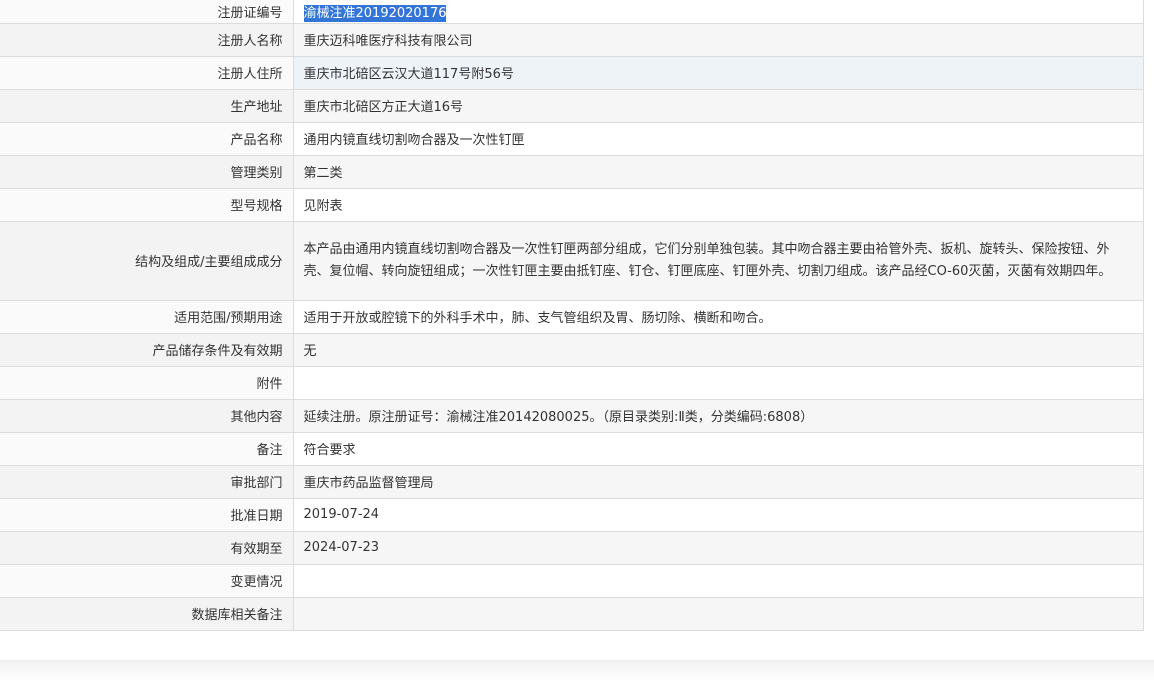 This screenshot has width=1154, height=680. Describe the element at coordinates (147, 581) in the screenshot. I see `row-label: 变更情况` at that location.